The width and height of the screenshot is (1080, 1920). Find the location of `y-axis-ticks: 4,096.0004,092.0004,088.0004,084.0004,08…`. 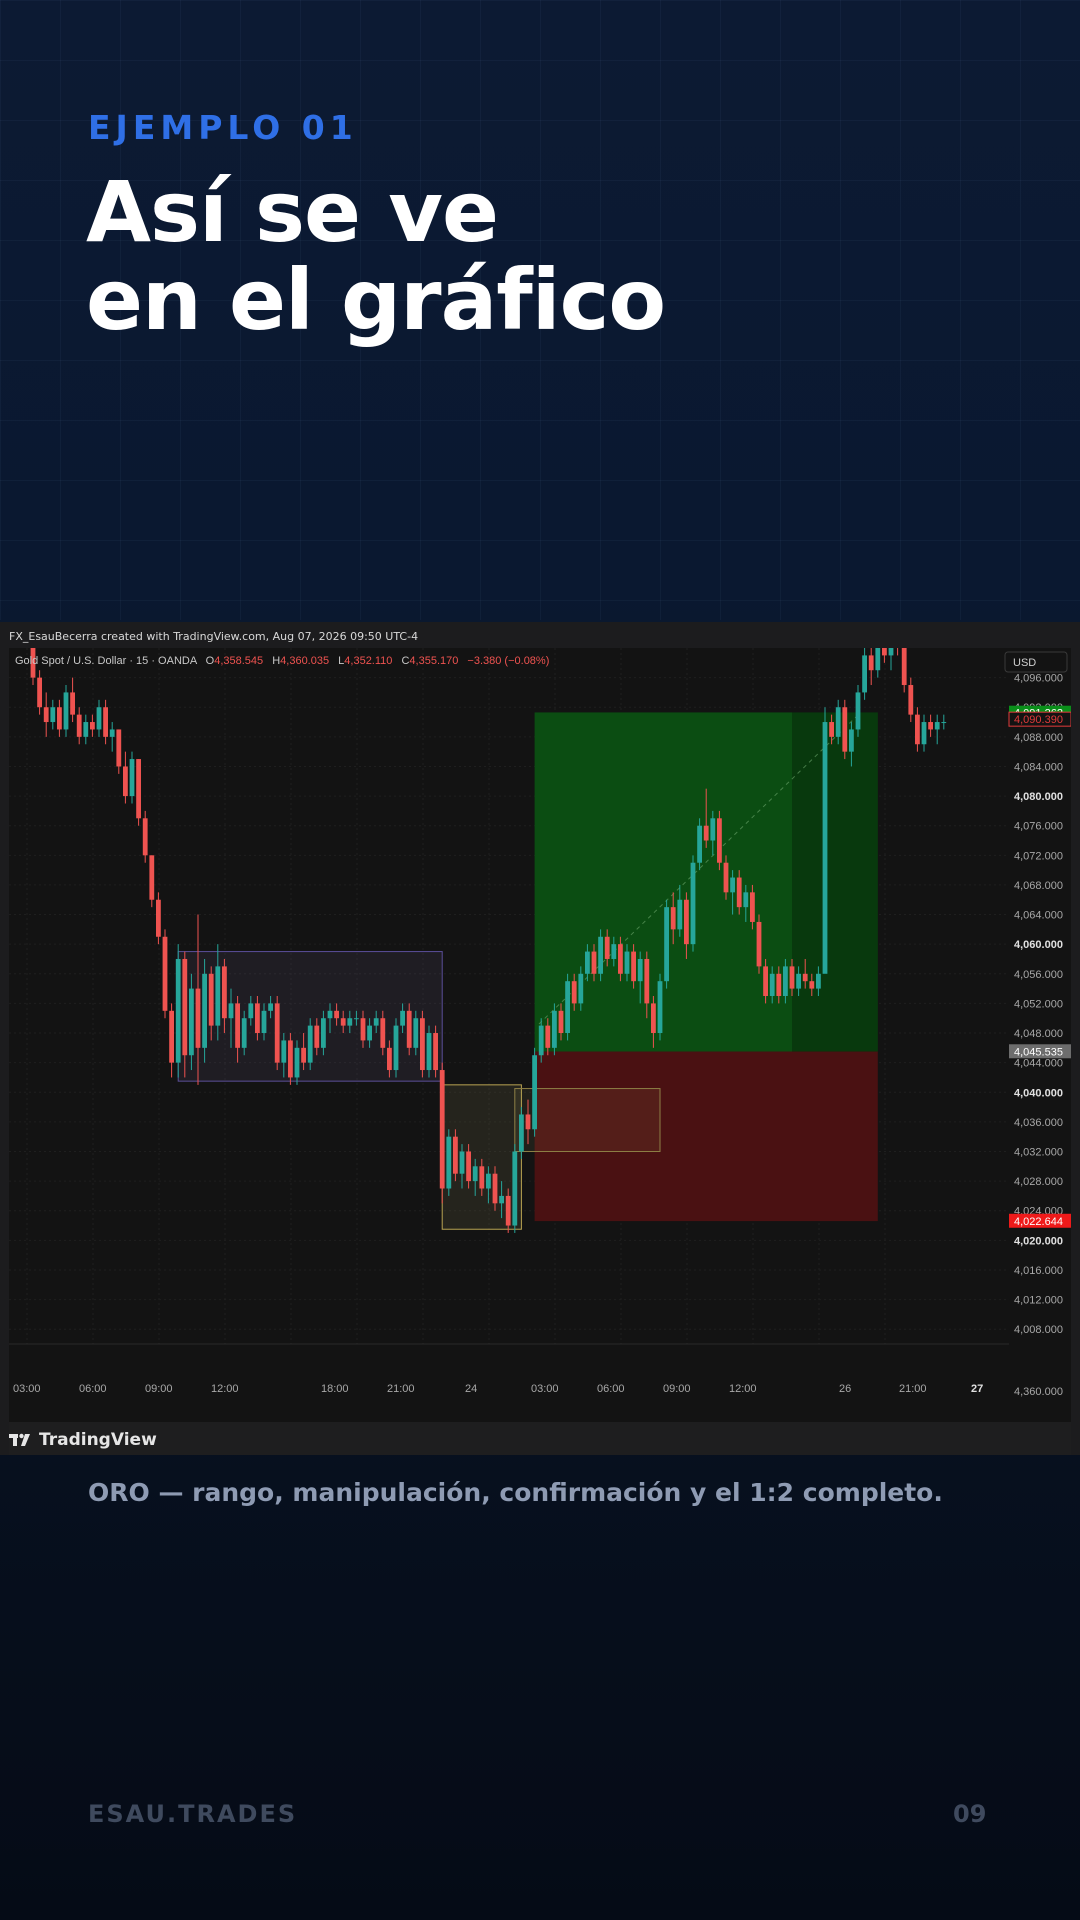

y-axis-ticks: 4,096.0004,092.0004,088.0004,084.0004,08… is located at coordinates (1038, 1005).